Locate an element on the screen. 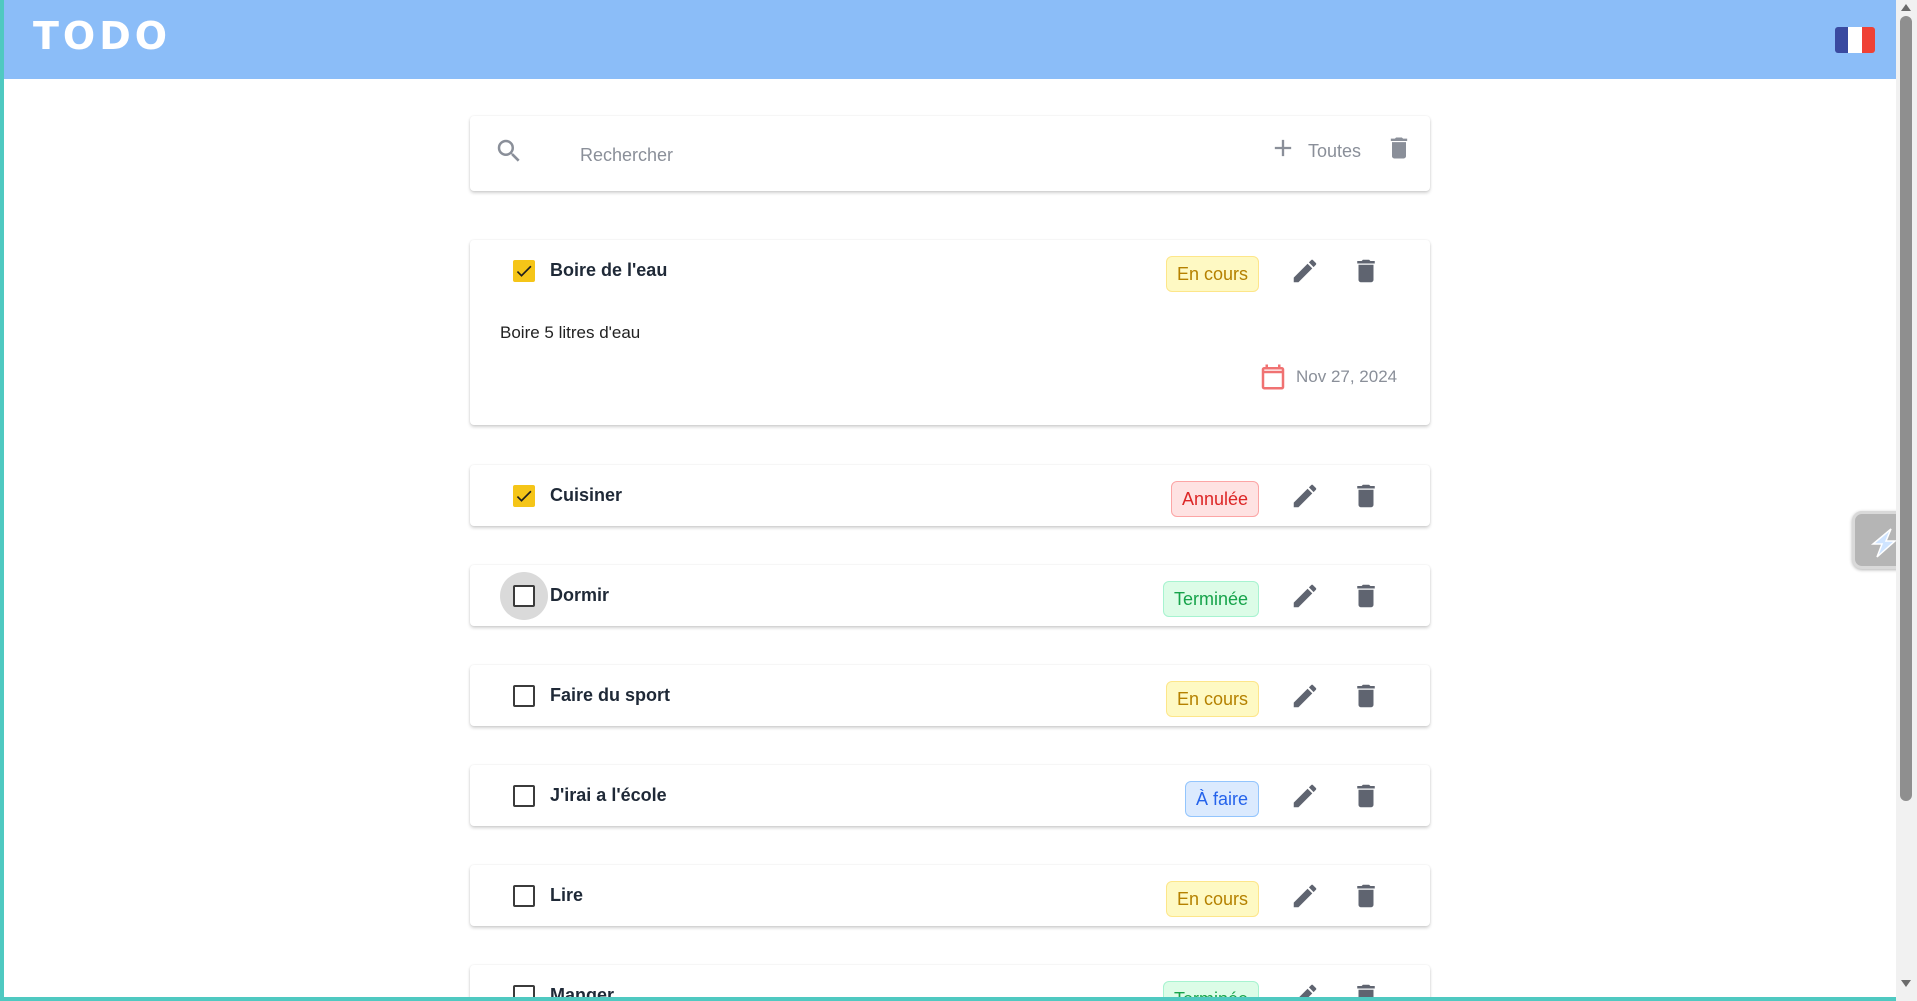 The width and height of the screenshot is (1917, 1001). todo-title: Dormir is located at coordinates (580, 595).